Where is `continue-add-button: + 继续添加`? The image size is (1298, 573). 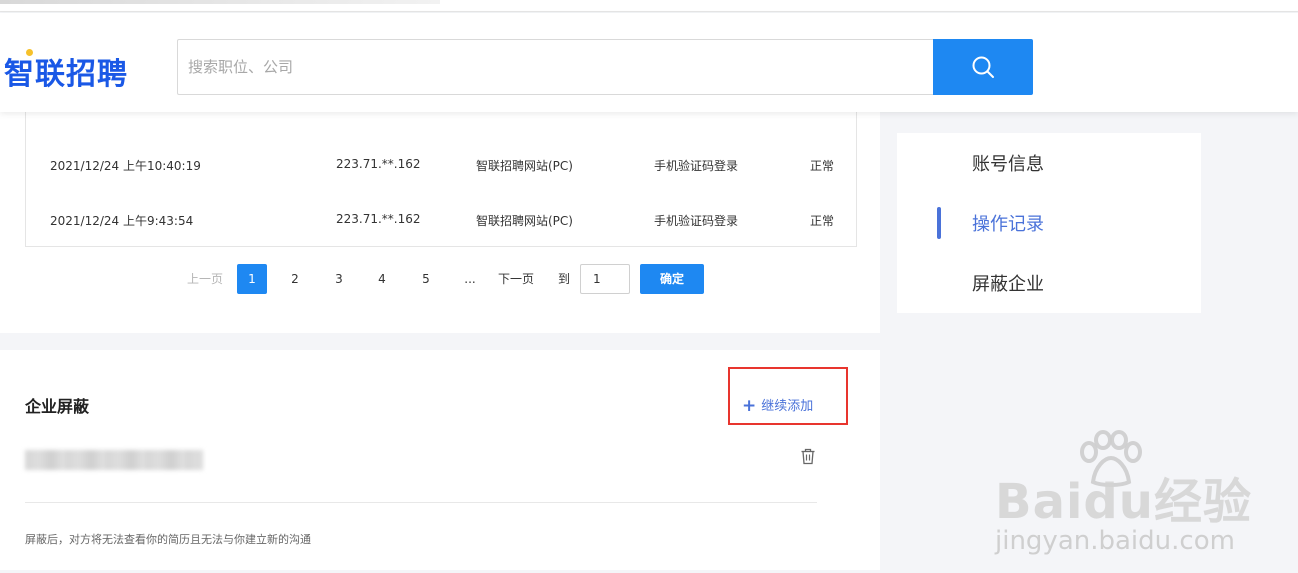 continue-add-button: + 继续添加 is located at coordinates (778, 405).